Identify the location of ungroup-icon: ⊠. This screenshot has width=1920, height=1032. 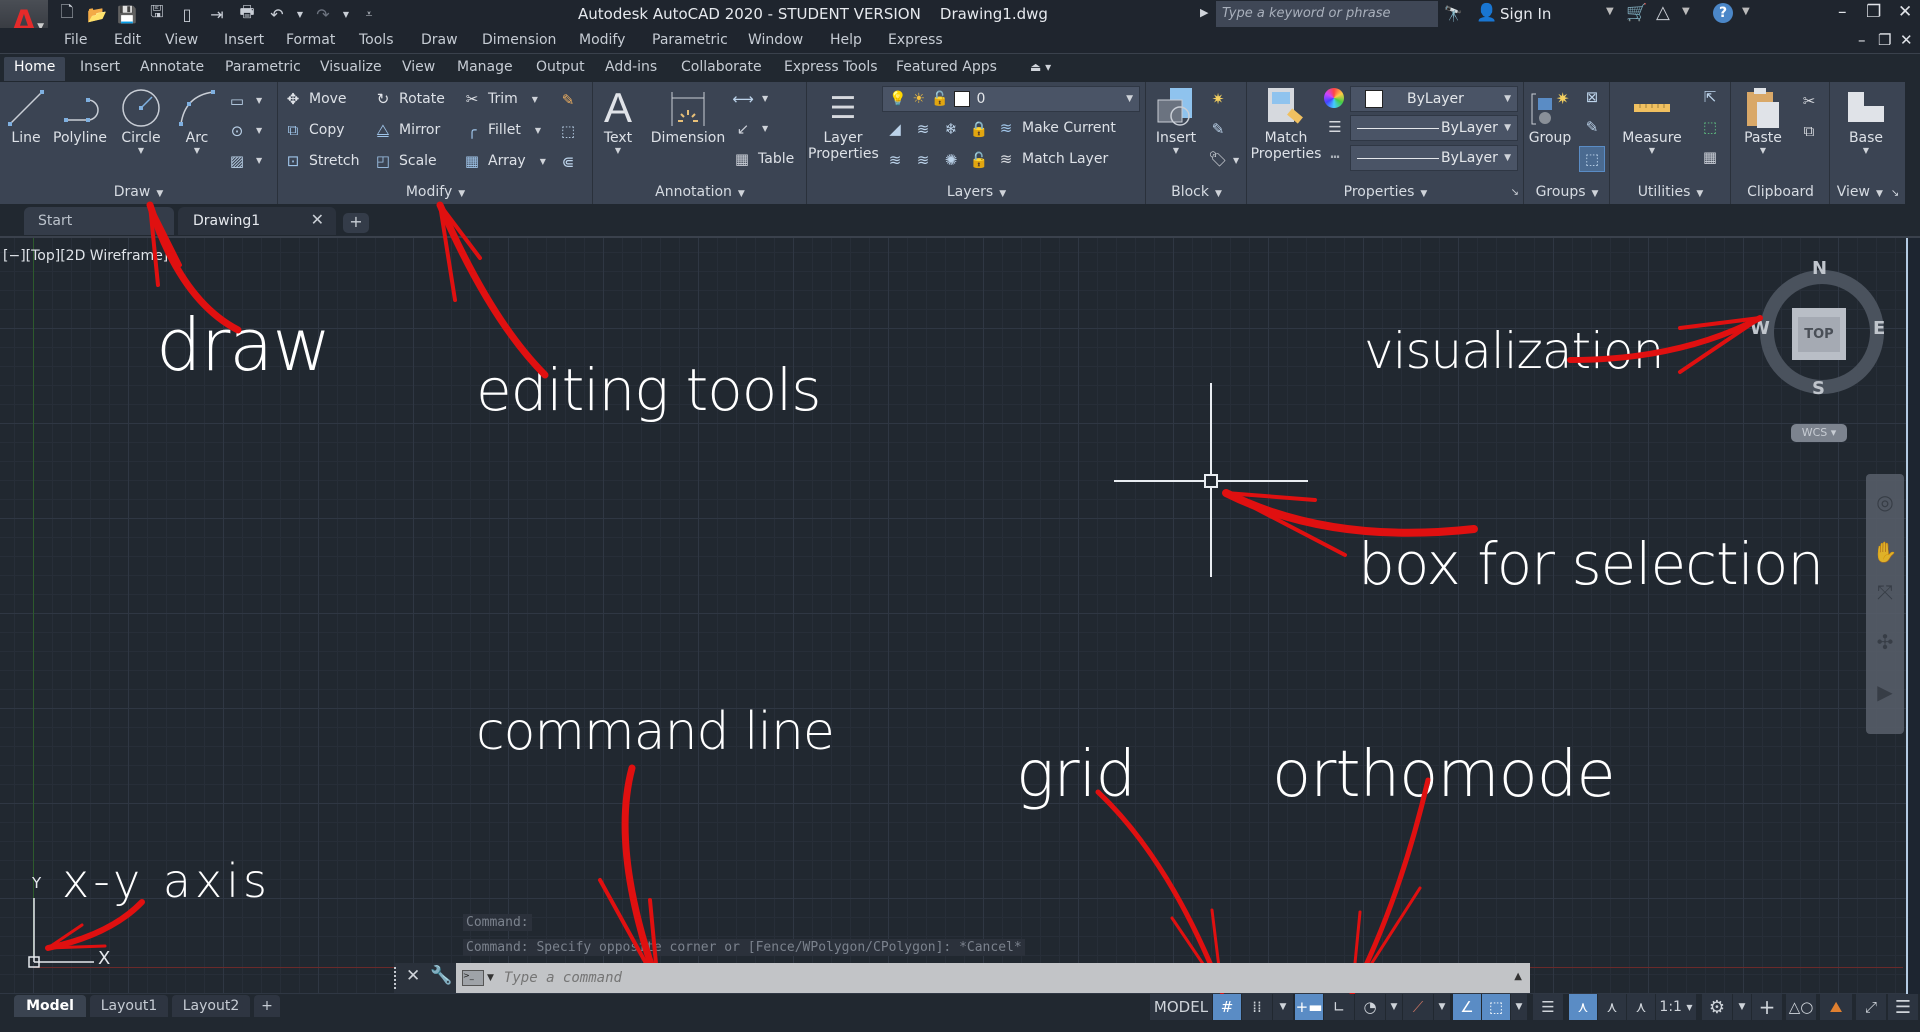
(1592, 97).